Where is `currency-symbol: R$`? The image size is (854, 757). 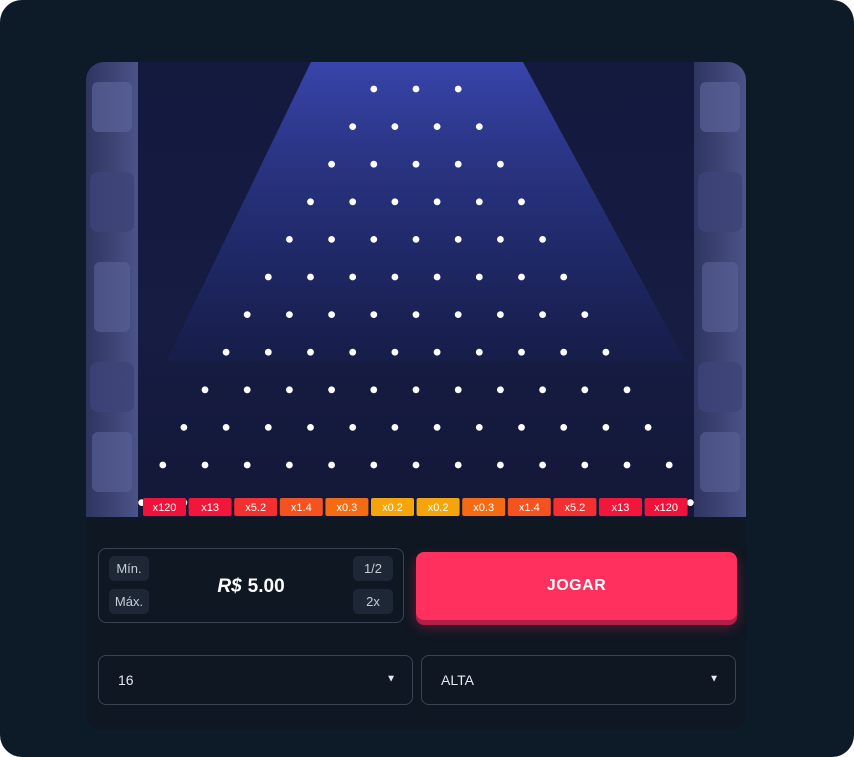
currency-symbol: R$ is located at coordinates (229, 586).